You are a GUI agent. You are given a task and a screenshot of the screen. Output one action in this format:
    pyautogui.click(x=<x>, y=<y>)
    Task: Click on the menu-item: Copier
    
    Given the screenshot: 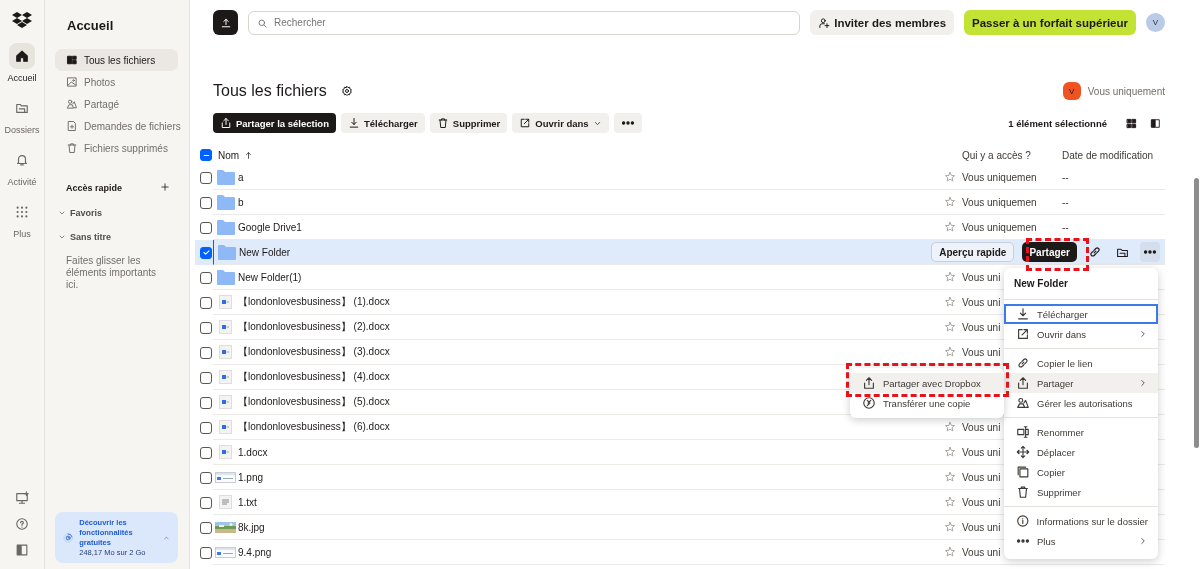 What is the action you would take?
    pyautogui.click(x=1081, y=472)
    